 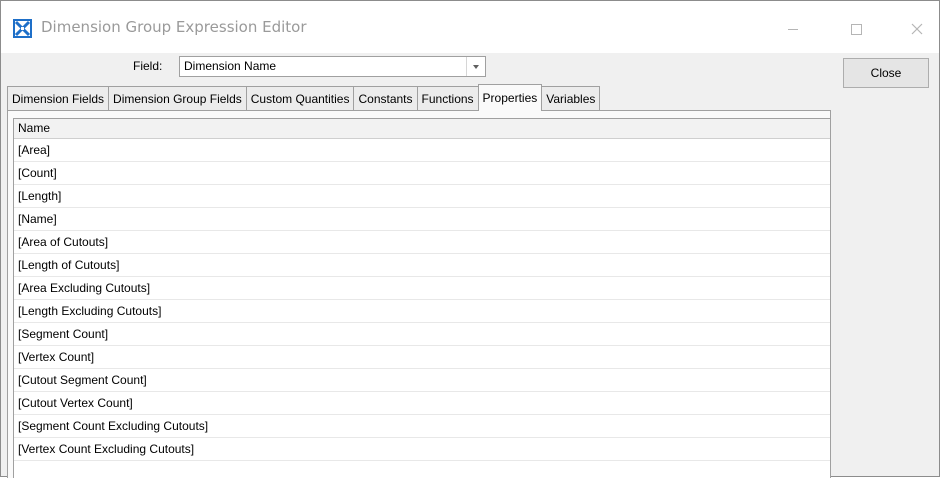 What do you see at coordinates (22, 28) in the screenshot?
I see `dimension-x-icon` at bounding box center [22, 28].